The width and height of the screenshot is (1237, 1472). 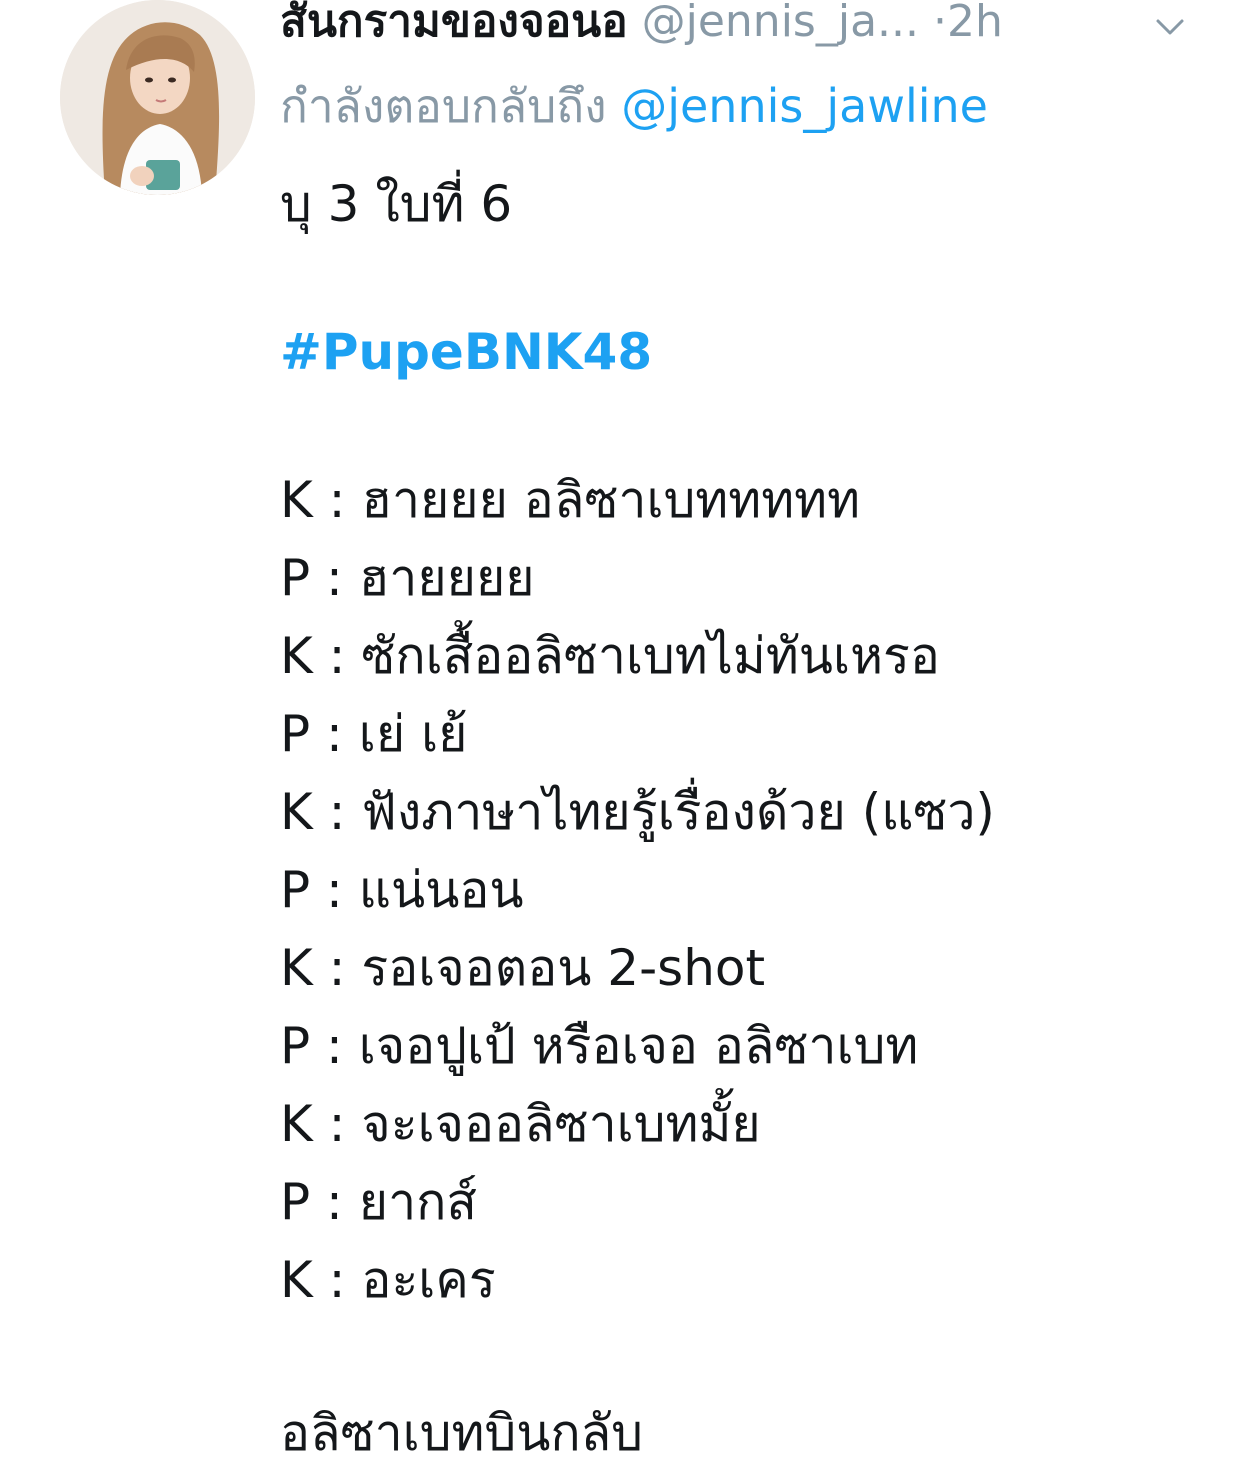 I want to click on display-name: สันกรามของจอนอ, so click(x=454, y=23).